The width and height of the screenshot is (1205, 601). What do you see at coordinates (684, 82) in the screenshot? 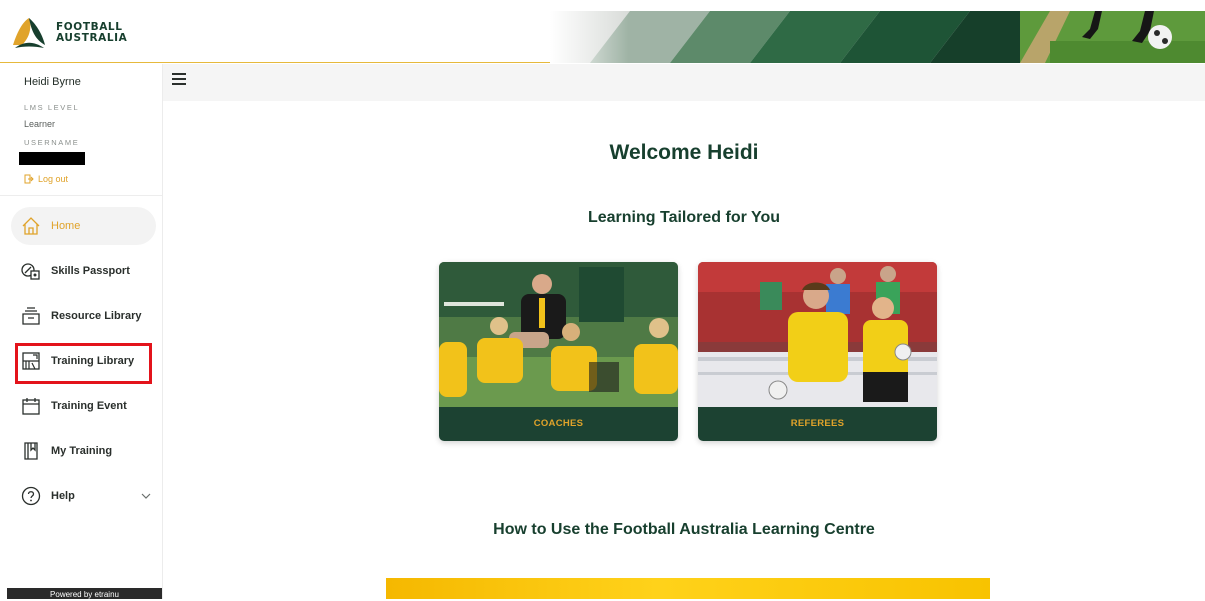
I see `content-topbar` at bounding box center [684, 82].